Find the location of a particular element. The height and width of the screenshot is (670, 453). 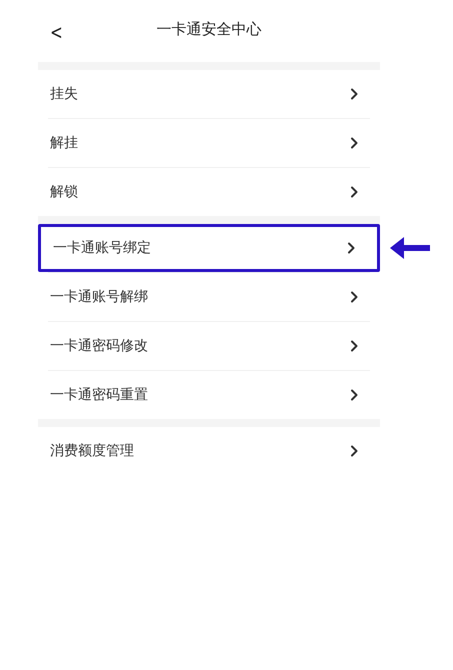

menu-item: 解挂 is located at coordinates (209, 143).